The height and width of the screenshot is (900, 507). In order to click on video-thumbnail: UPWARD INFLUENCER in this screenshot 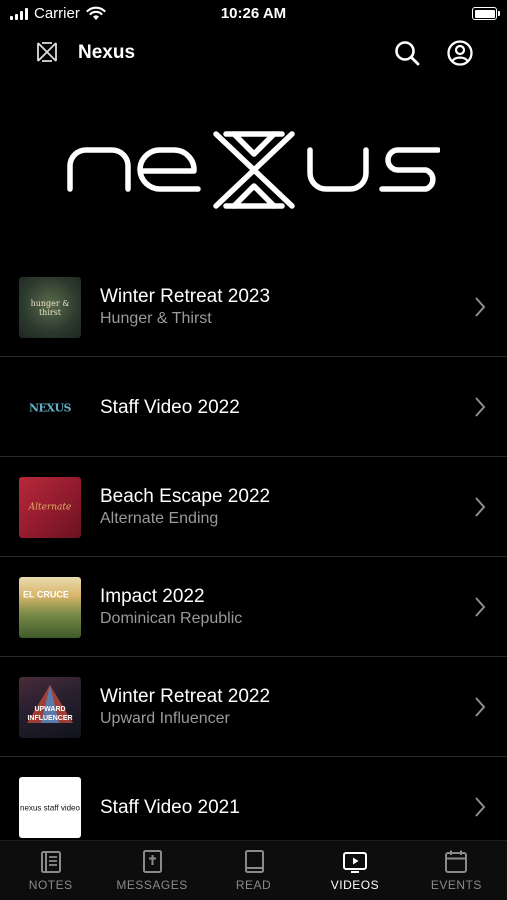, I will do `click(50, 707)`.